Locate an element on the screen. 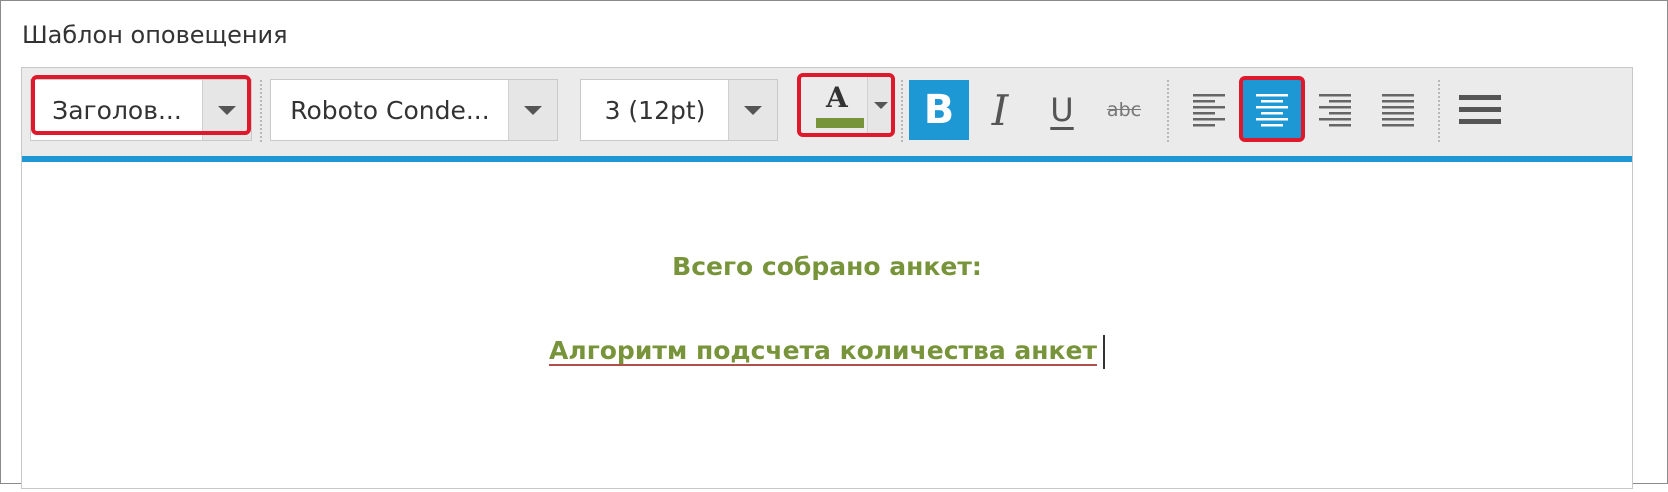 Image resolution: width=1668 pixels, height=492 pixels. underline-button: U is located at coordinates (1062, 110).